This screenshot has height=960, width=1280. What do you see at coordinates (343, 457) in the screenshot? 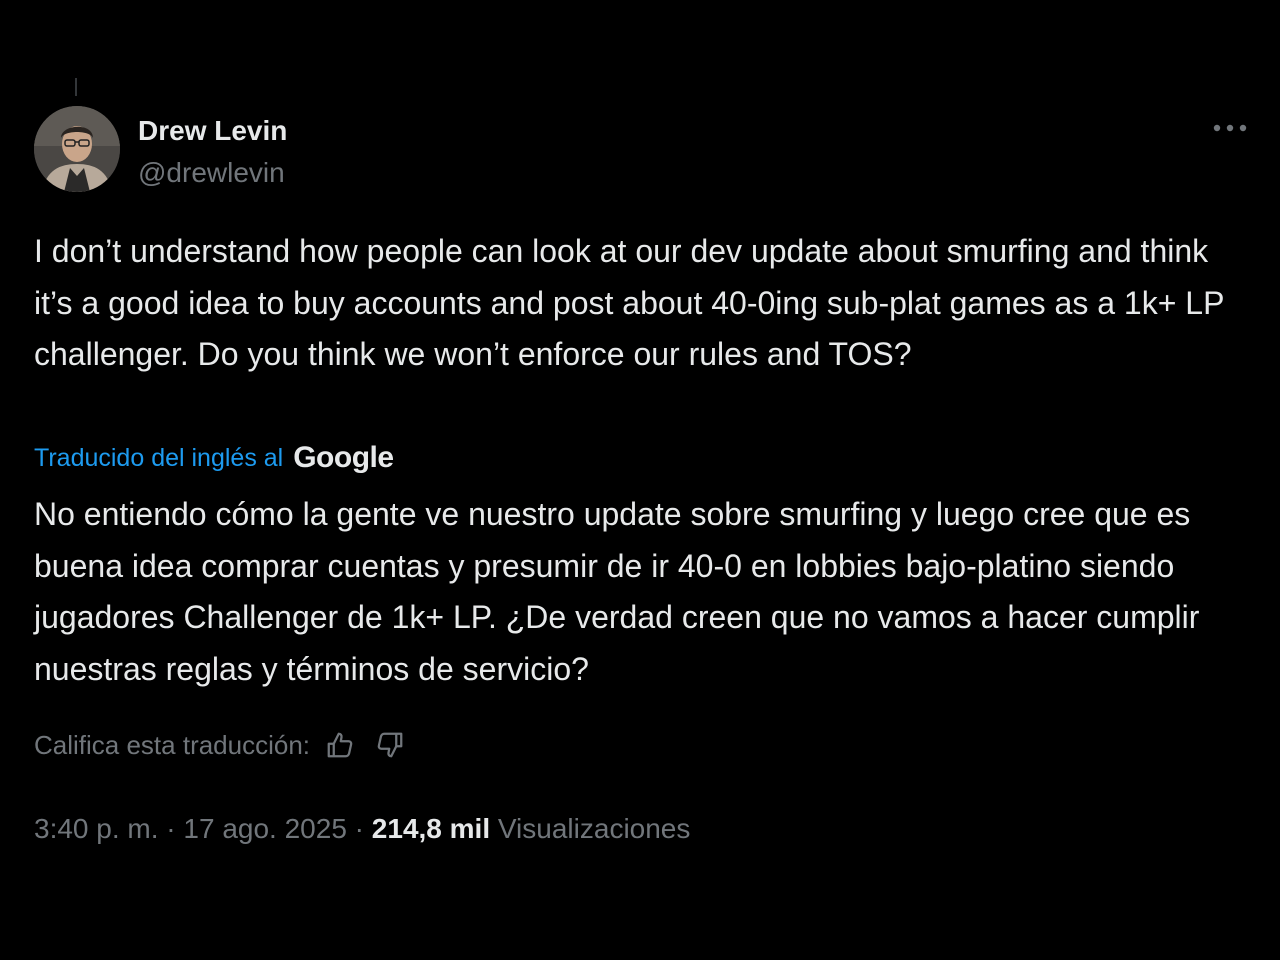
I see `google-logo: Google` at bounding box center [343, 457].